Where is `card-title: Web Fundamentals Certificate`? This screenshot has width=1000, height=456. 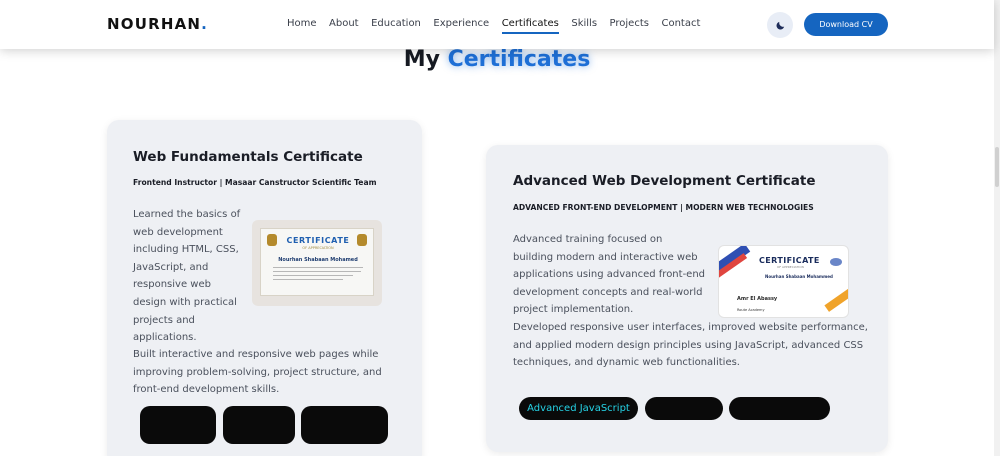 card-title: Web Fundamentals Certificate is located at coordinates (248, 157).